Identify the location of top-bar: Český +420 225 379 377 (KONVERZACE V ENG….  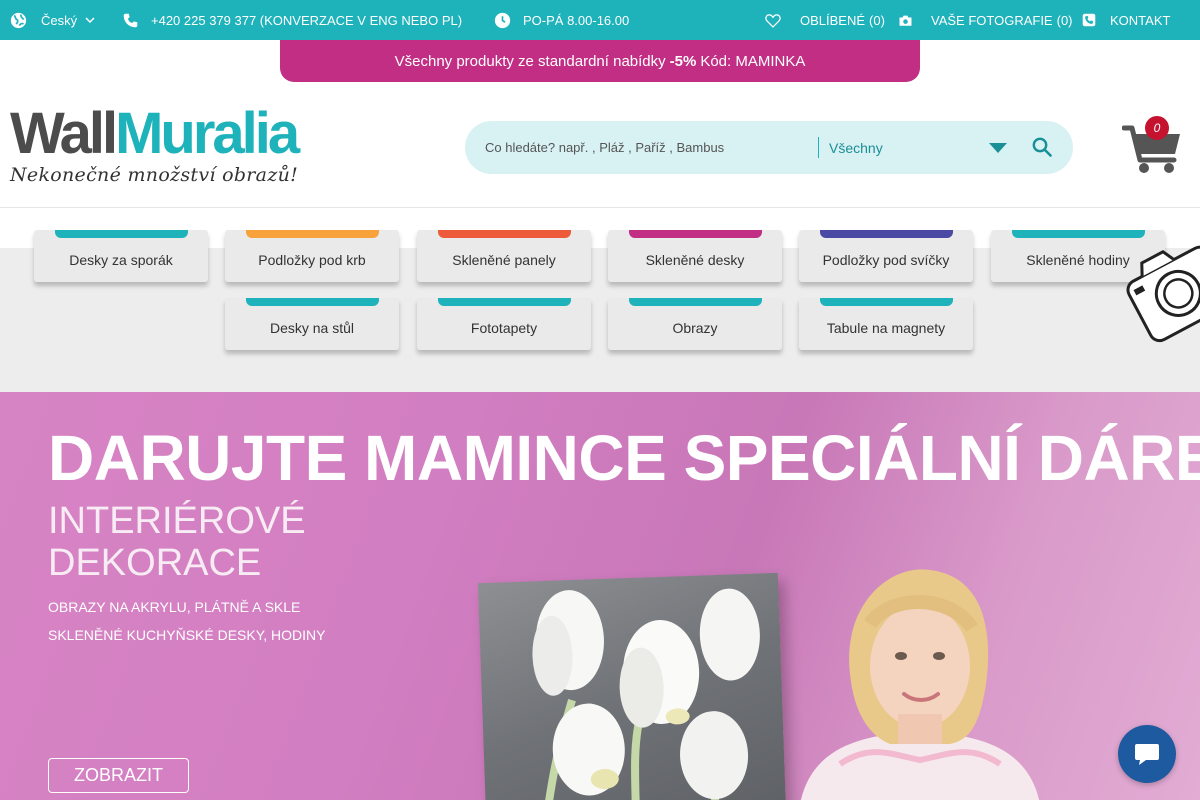
(600, 20).